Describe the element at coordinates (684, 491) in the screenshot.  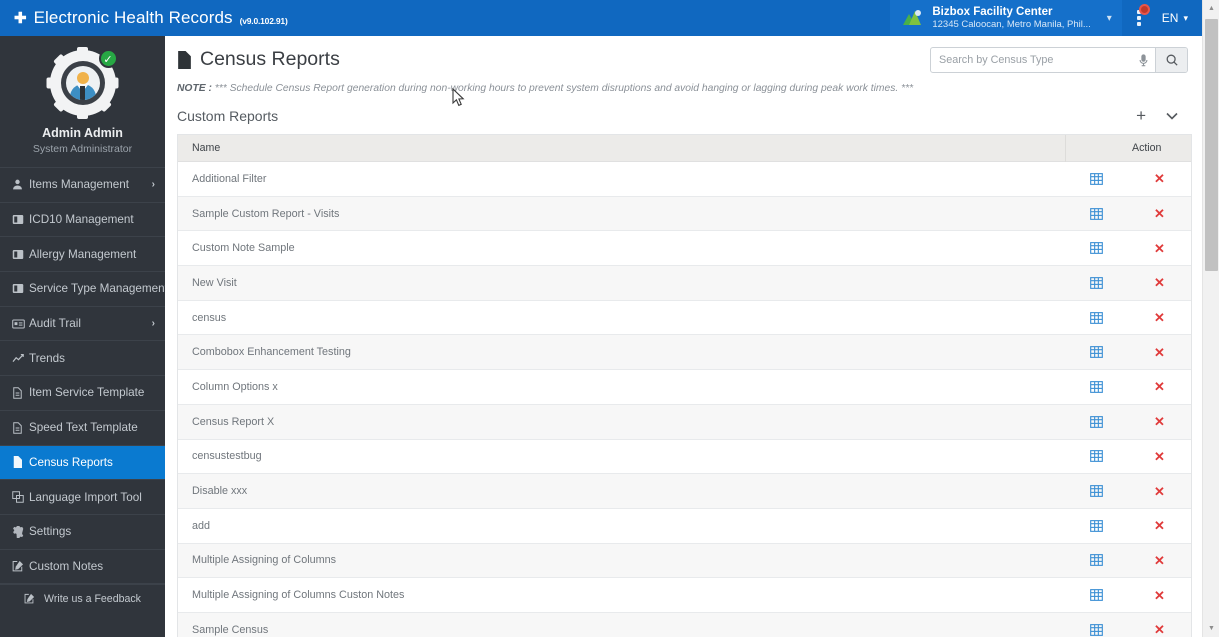
I see `table-row: Disable xxx ✕` at that location.